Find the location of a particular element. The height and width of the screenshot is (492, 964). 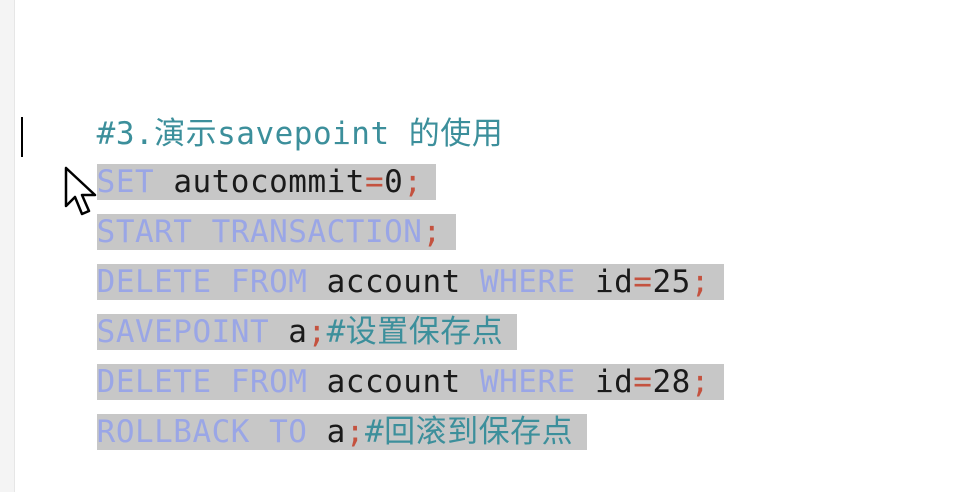

selection-highlight: ROLLBACK TO a;#回滚到保存点 is located at coordinates (342, 432).